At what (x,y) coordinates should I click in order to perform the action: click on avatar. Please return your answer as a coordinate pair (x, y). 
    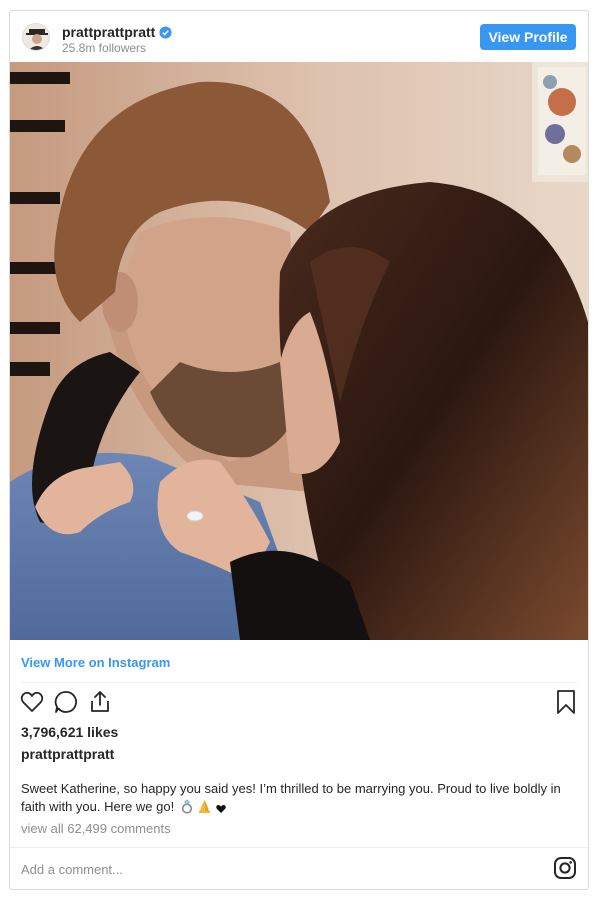
    Looking at the image, I should click on (36, 37).